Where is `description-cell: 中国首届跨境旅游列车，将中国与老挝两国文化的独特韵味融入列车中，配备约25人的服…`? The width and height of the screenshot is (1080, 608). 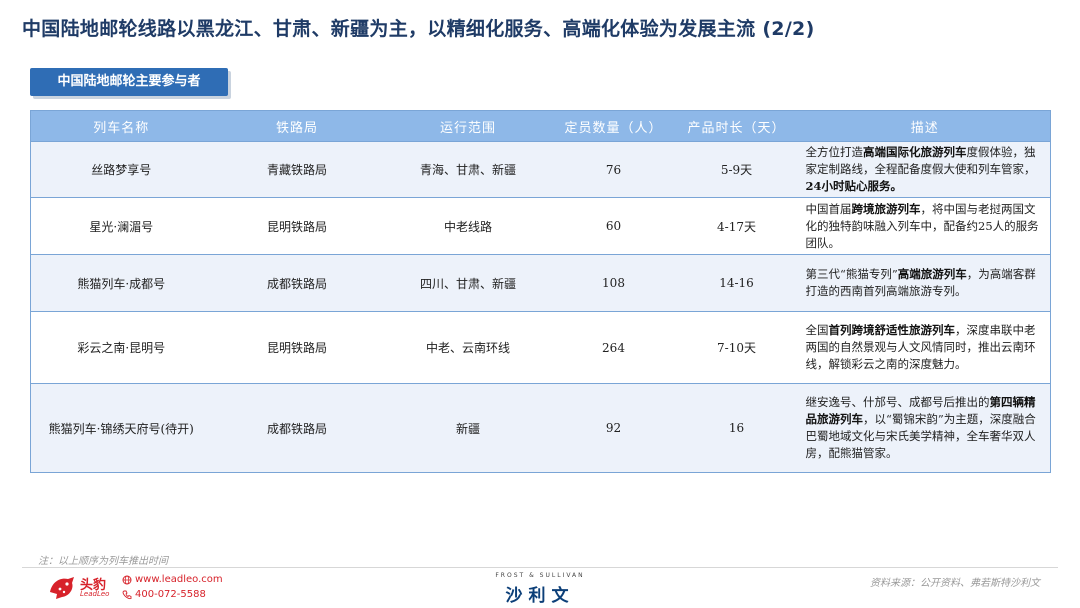
description-cell: 中国首届跨境旅游列车，将中国与老挝两国文化的独特韵味融入列车中，配备约25人的服… is located at coordinates (925, 226).